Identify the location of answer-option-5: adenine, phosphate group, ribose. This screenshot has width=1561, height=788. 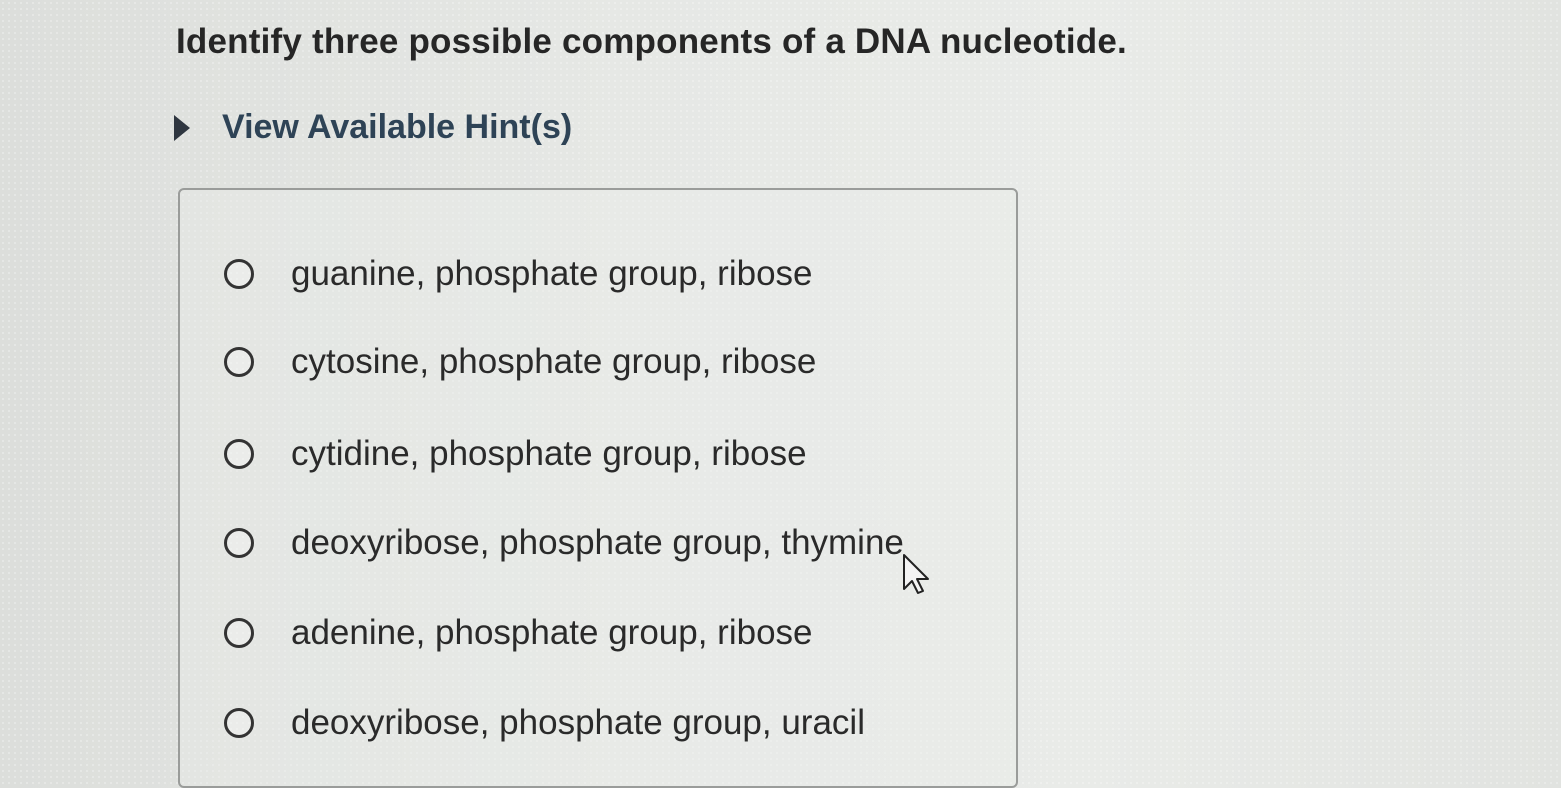
(518, 633).